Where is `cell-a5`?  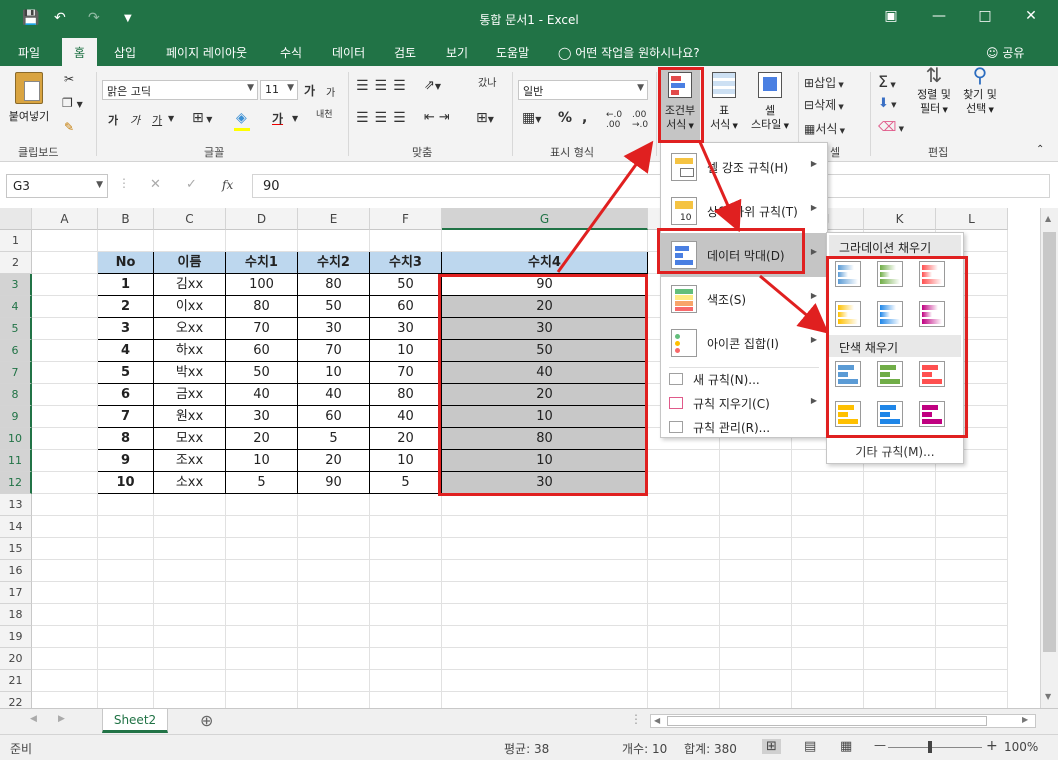 cell-a5 is located at coordinates (65, 329).